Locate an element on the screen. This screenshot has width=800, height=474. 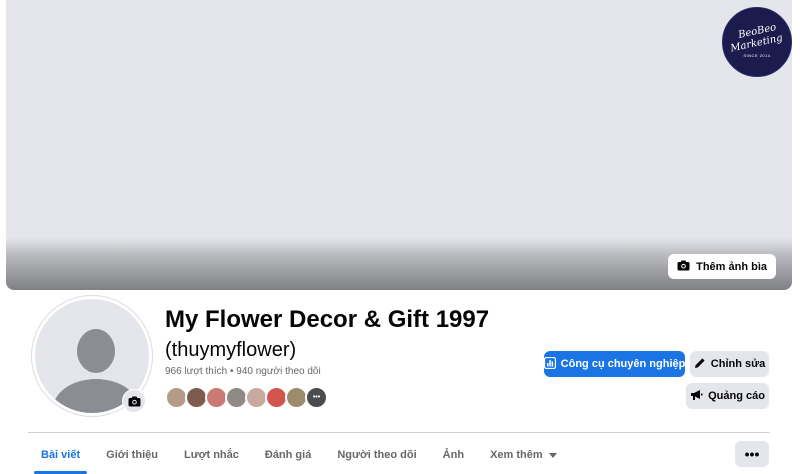
update-avatar-camera-icon is located at coordinates (134, 401).